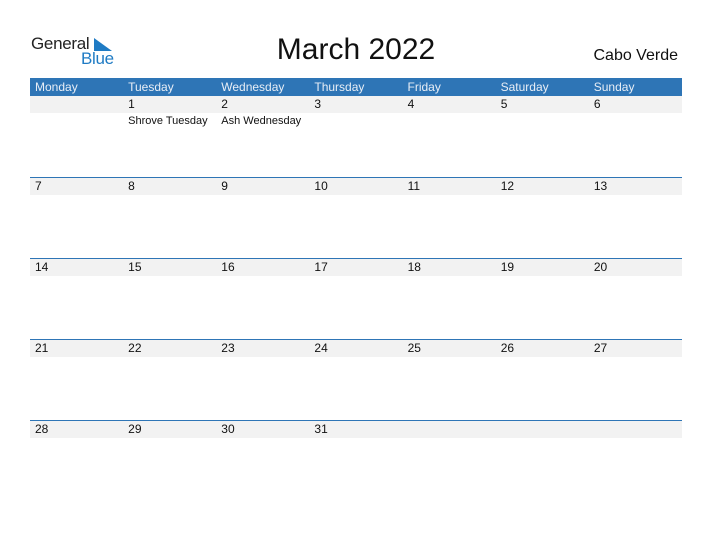 The image size is (712, 550). I want to click on day-number: 1, so click(131, 104).